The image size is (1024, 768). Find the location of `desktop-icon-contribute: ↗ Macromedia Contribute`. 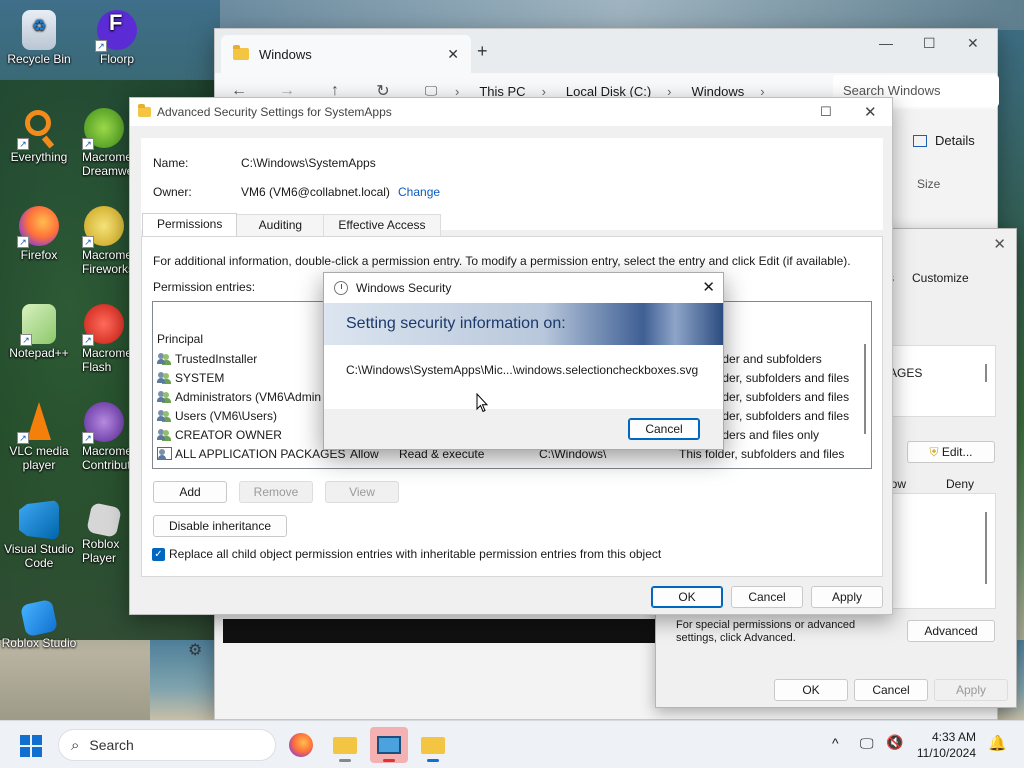

desktop-icon-contribute: ↗ Macromedia Contribute is located at coordinates (104, 437).